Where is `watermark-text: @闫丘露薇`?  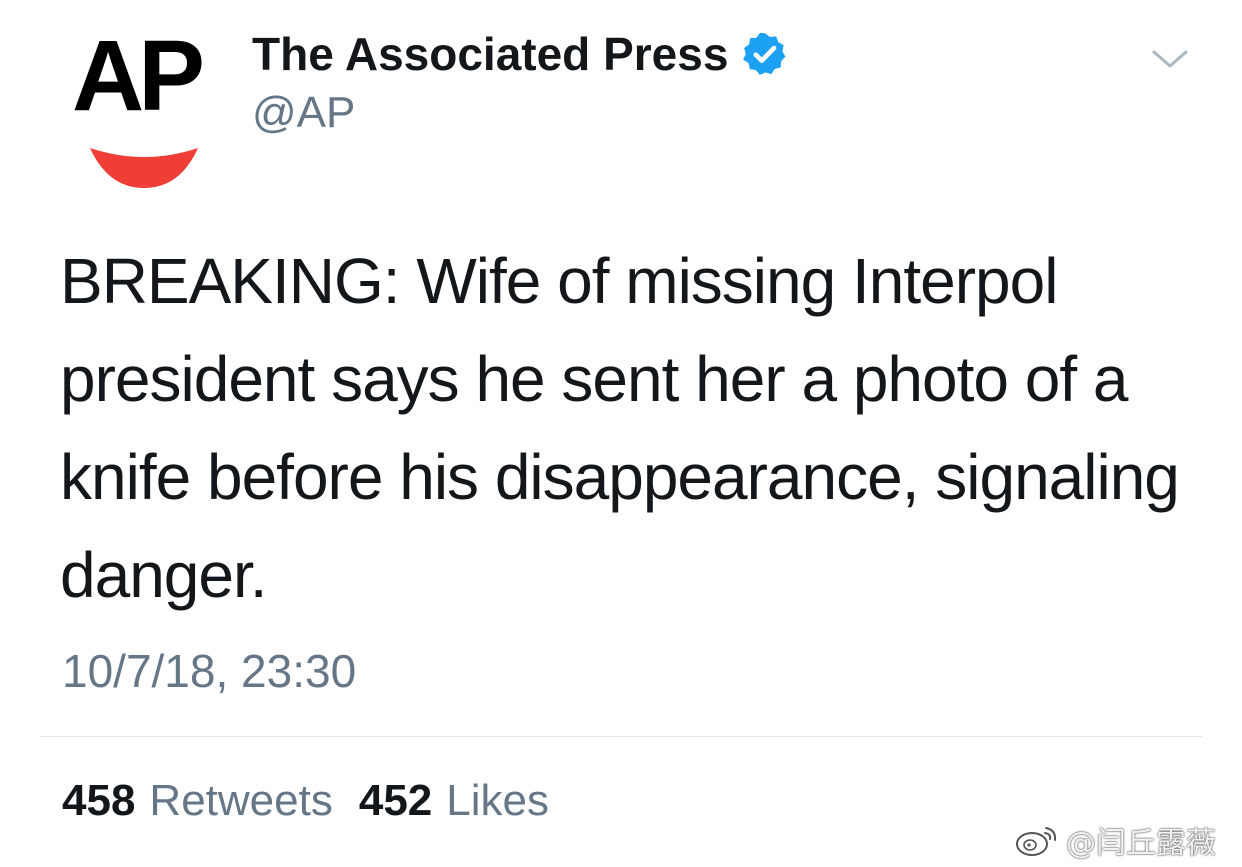 watermark-text: @闫丘露薇 is located at coordinates (1141, 843).